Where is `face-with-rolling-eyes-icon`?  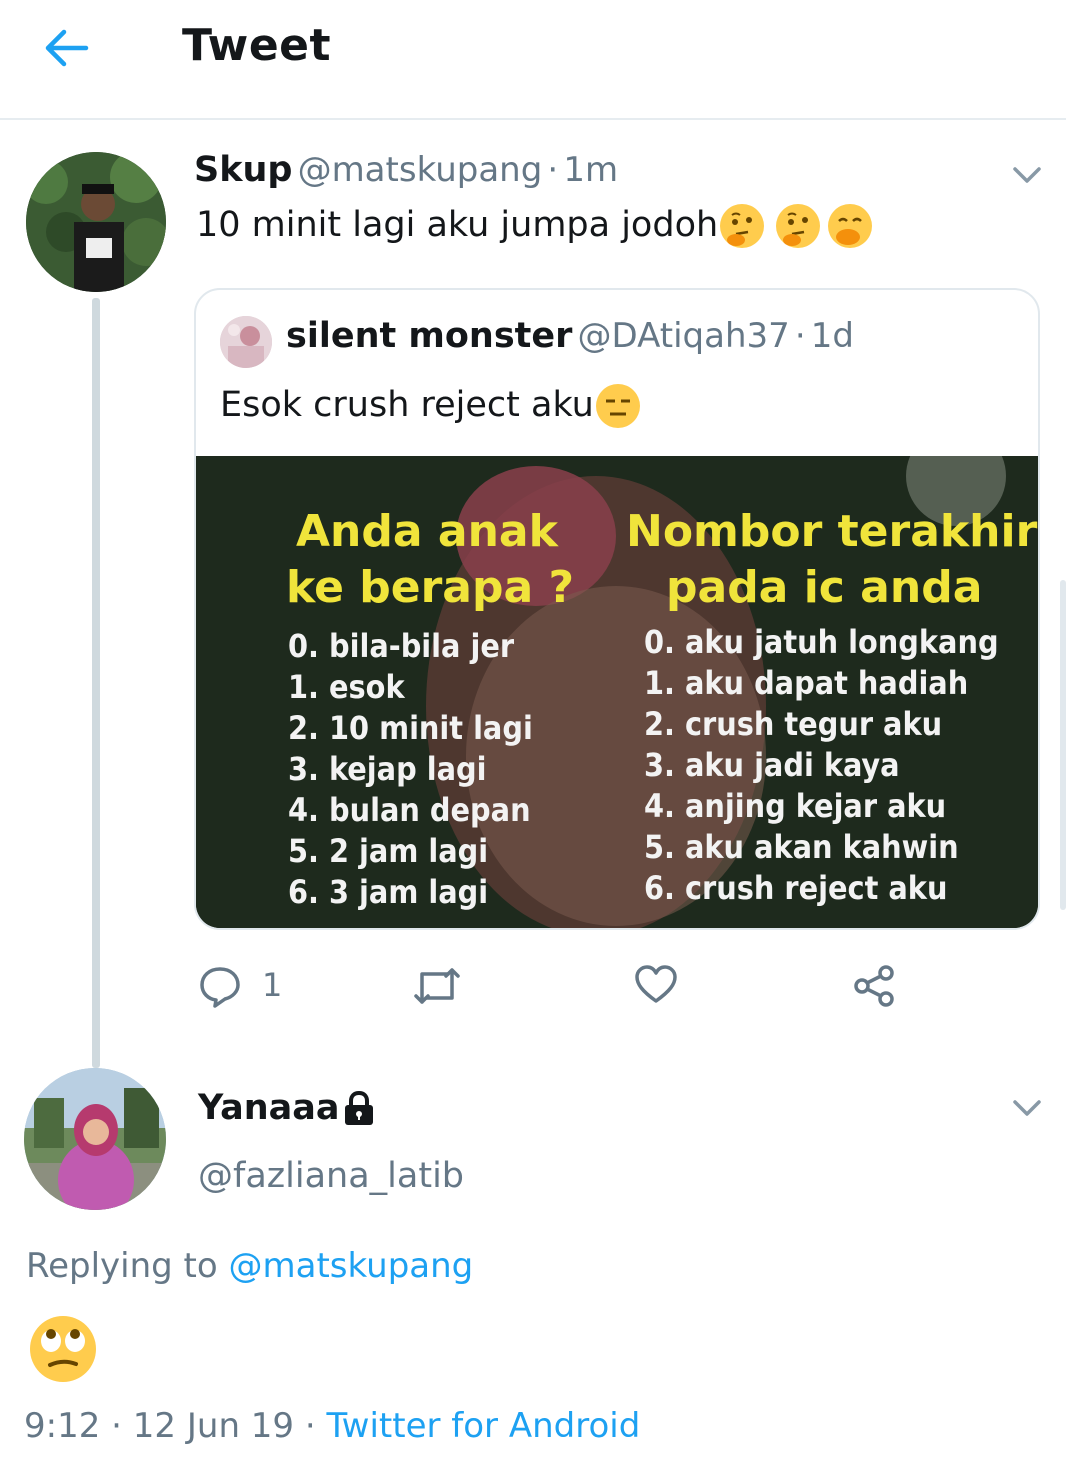
face-with-rolling-eyes-icon is located at coordinates (63, 1349).